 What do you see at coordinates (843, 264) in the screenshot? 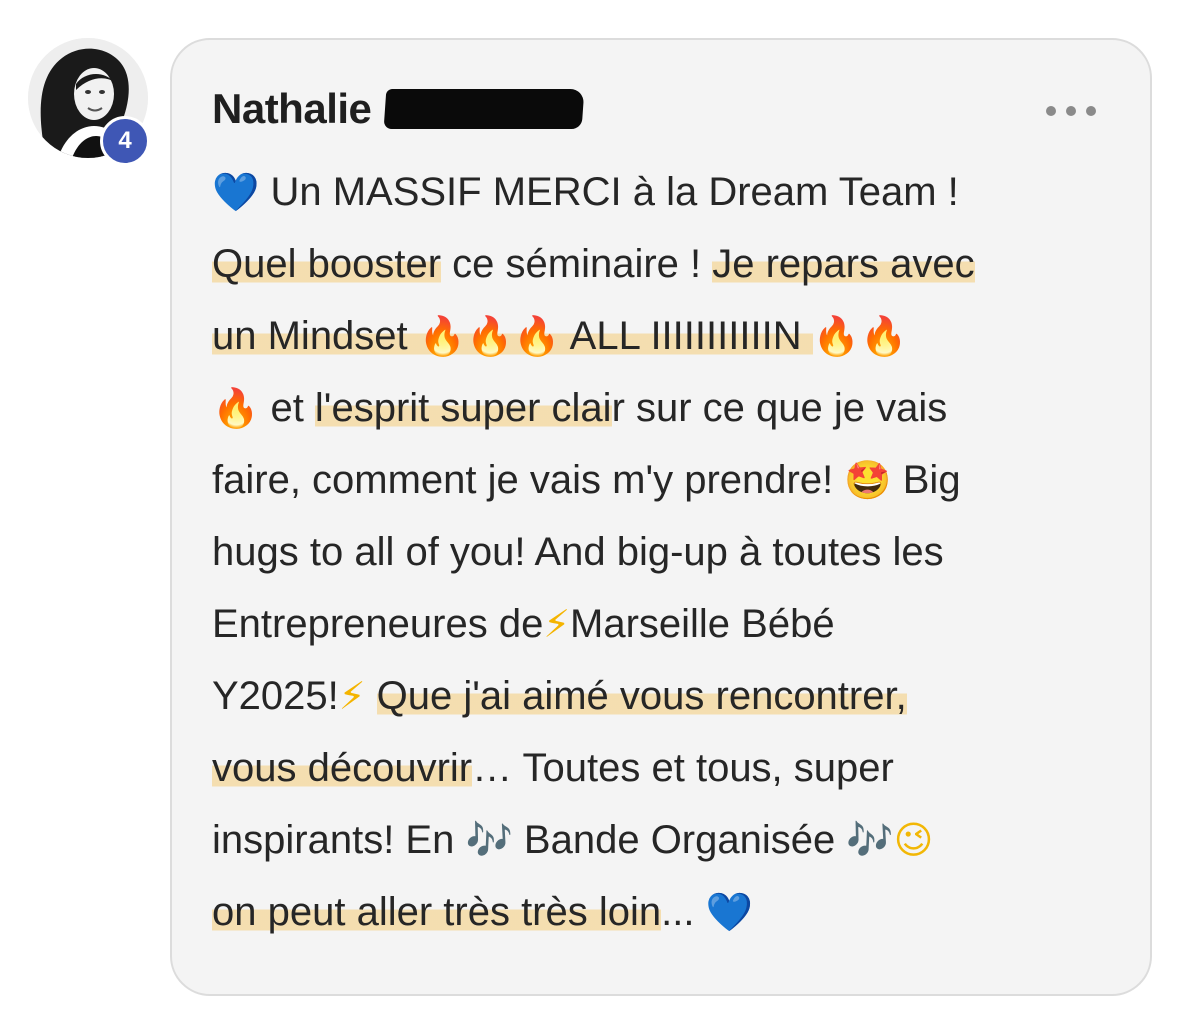
I see `highlighted-text: Je repars avec` at bounding box center [843, 264].